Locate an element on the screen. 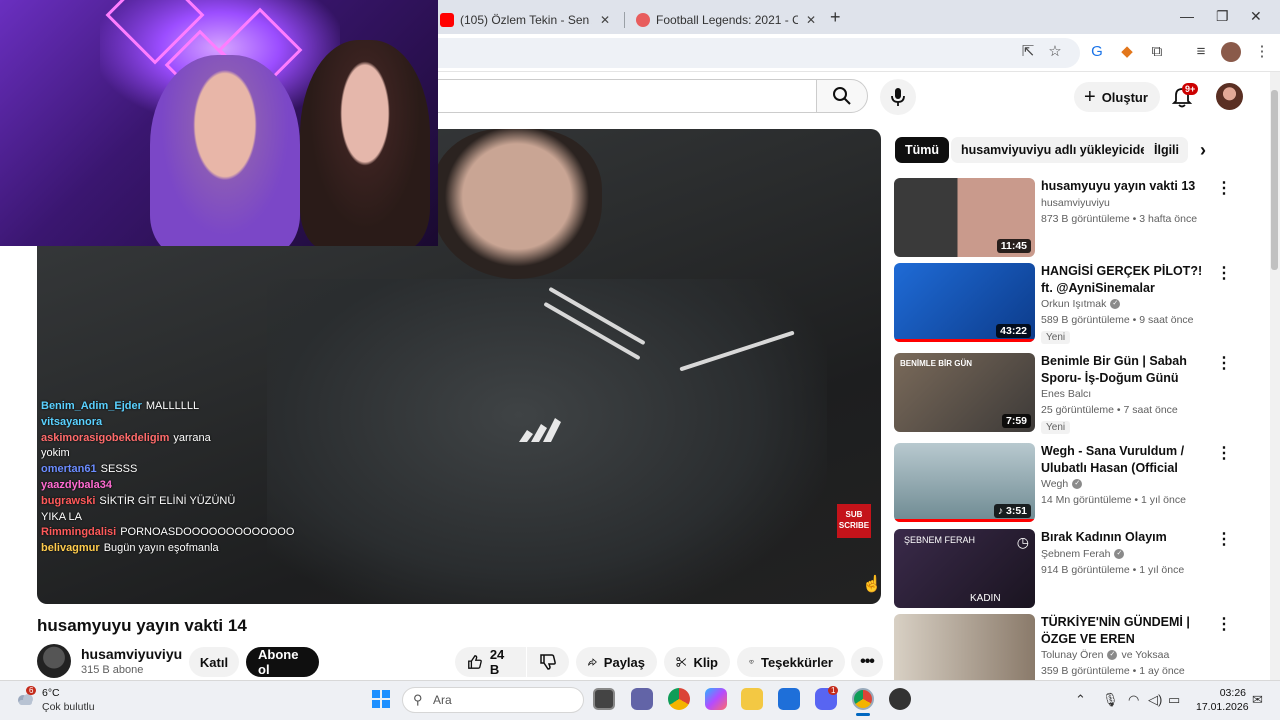 Image resolution: width=1280 pixels, height=720 pixels. view-meta: 25 görüntüleme • 7 saat önce is located at coordinates (1109, 410).